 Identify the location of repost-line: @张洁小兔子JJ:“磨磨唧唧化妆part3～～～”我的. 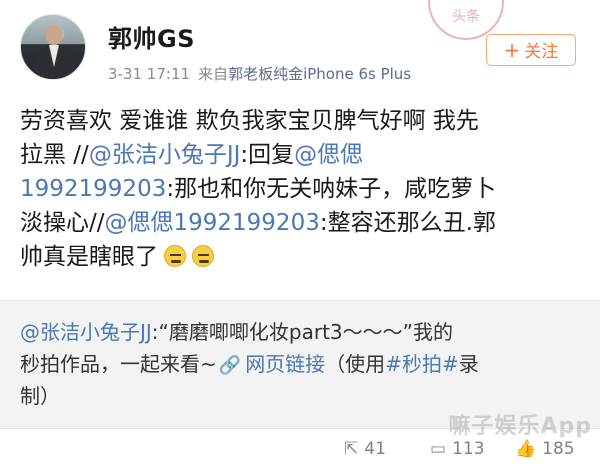
(305, 332).